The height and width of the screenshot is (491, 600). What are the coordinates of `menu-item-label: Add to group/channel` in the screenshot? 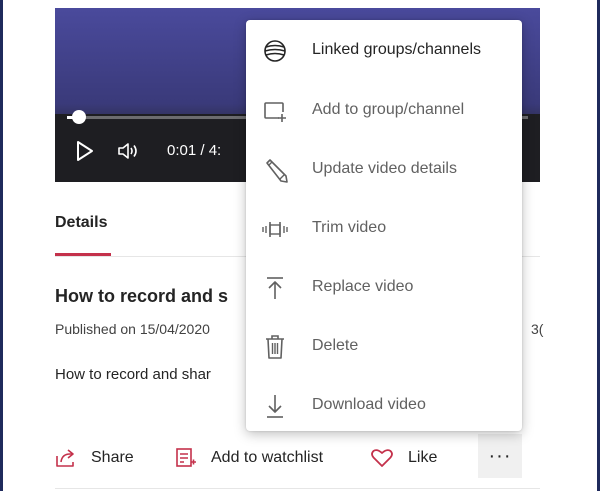 It's located at (388, 109).